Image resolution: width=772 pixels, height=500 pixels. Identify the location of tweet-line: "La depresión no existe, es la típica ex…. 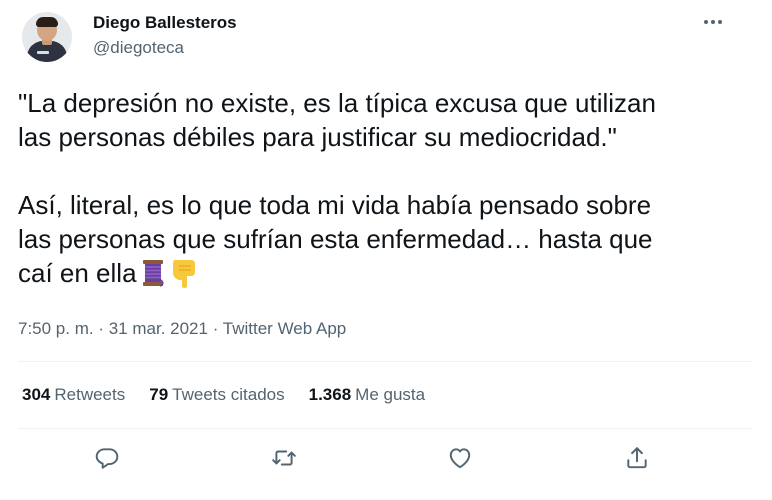
(337, 103).